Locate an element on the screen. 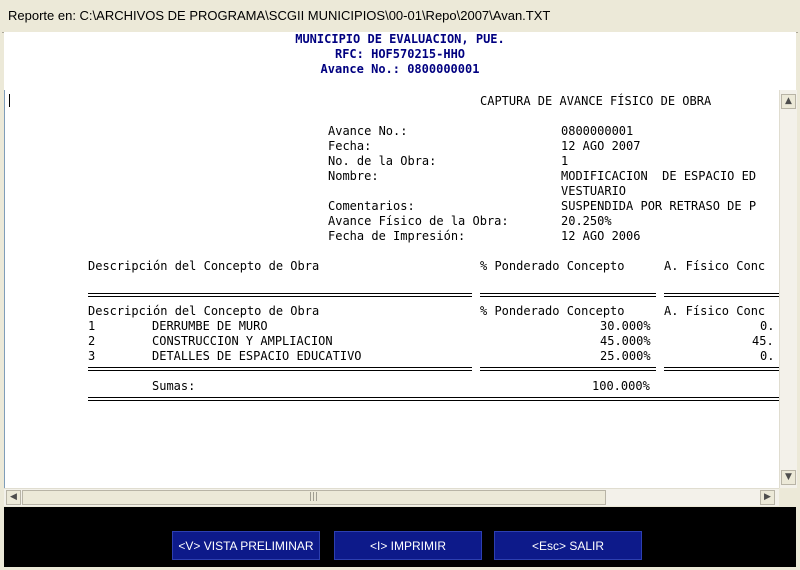 This screenshot has height=570, width=800. salir-button: <Esc> SALIR is located at coordinates (568, 545).